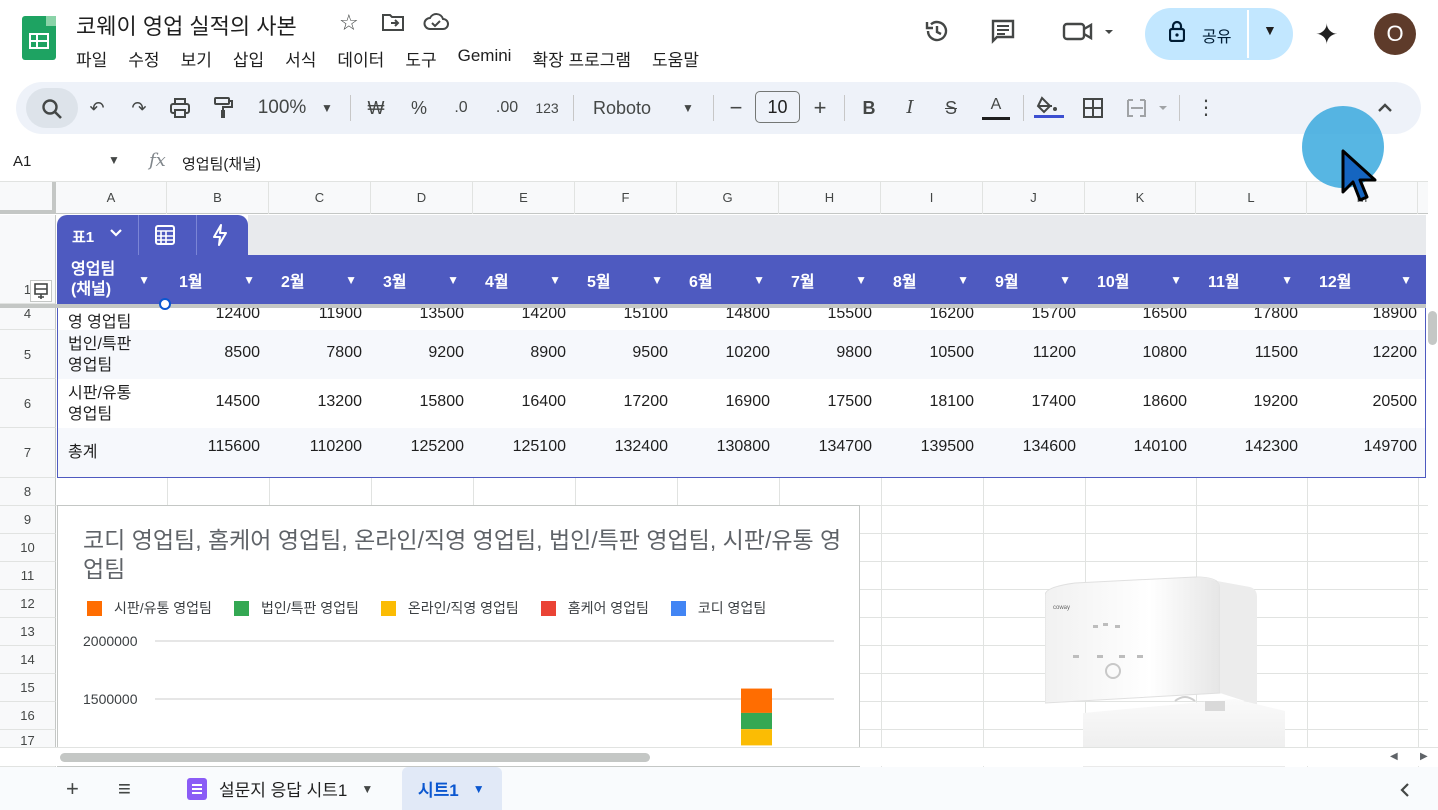 This screenshot has width=1438, height=810. I want to click on font-size-input: 10, so click(777, 107).